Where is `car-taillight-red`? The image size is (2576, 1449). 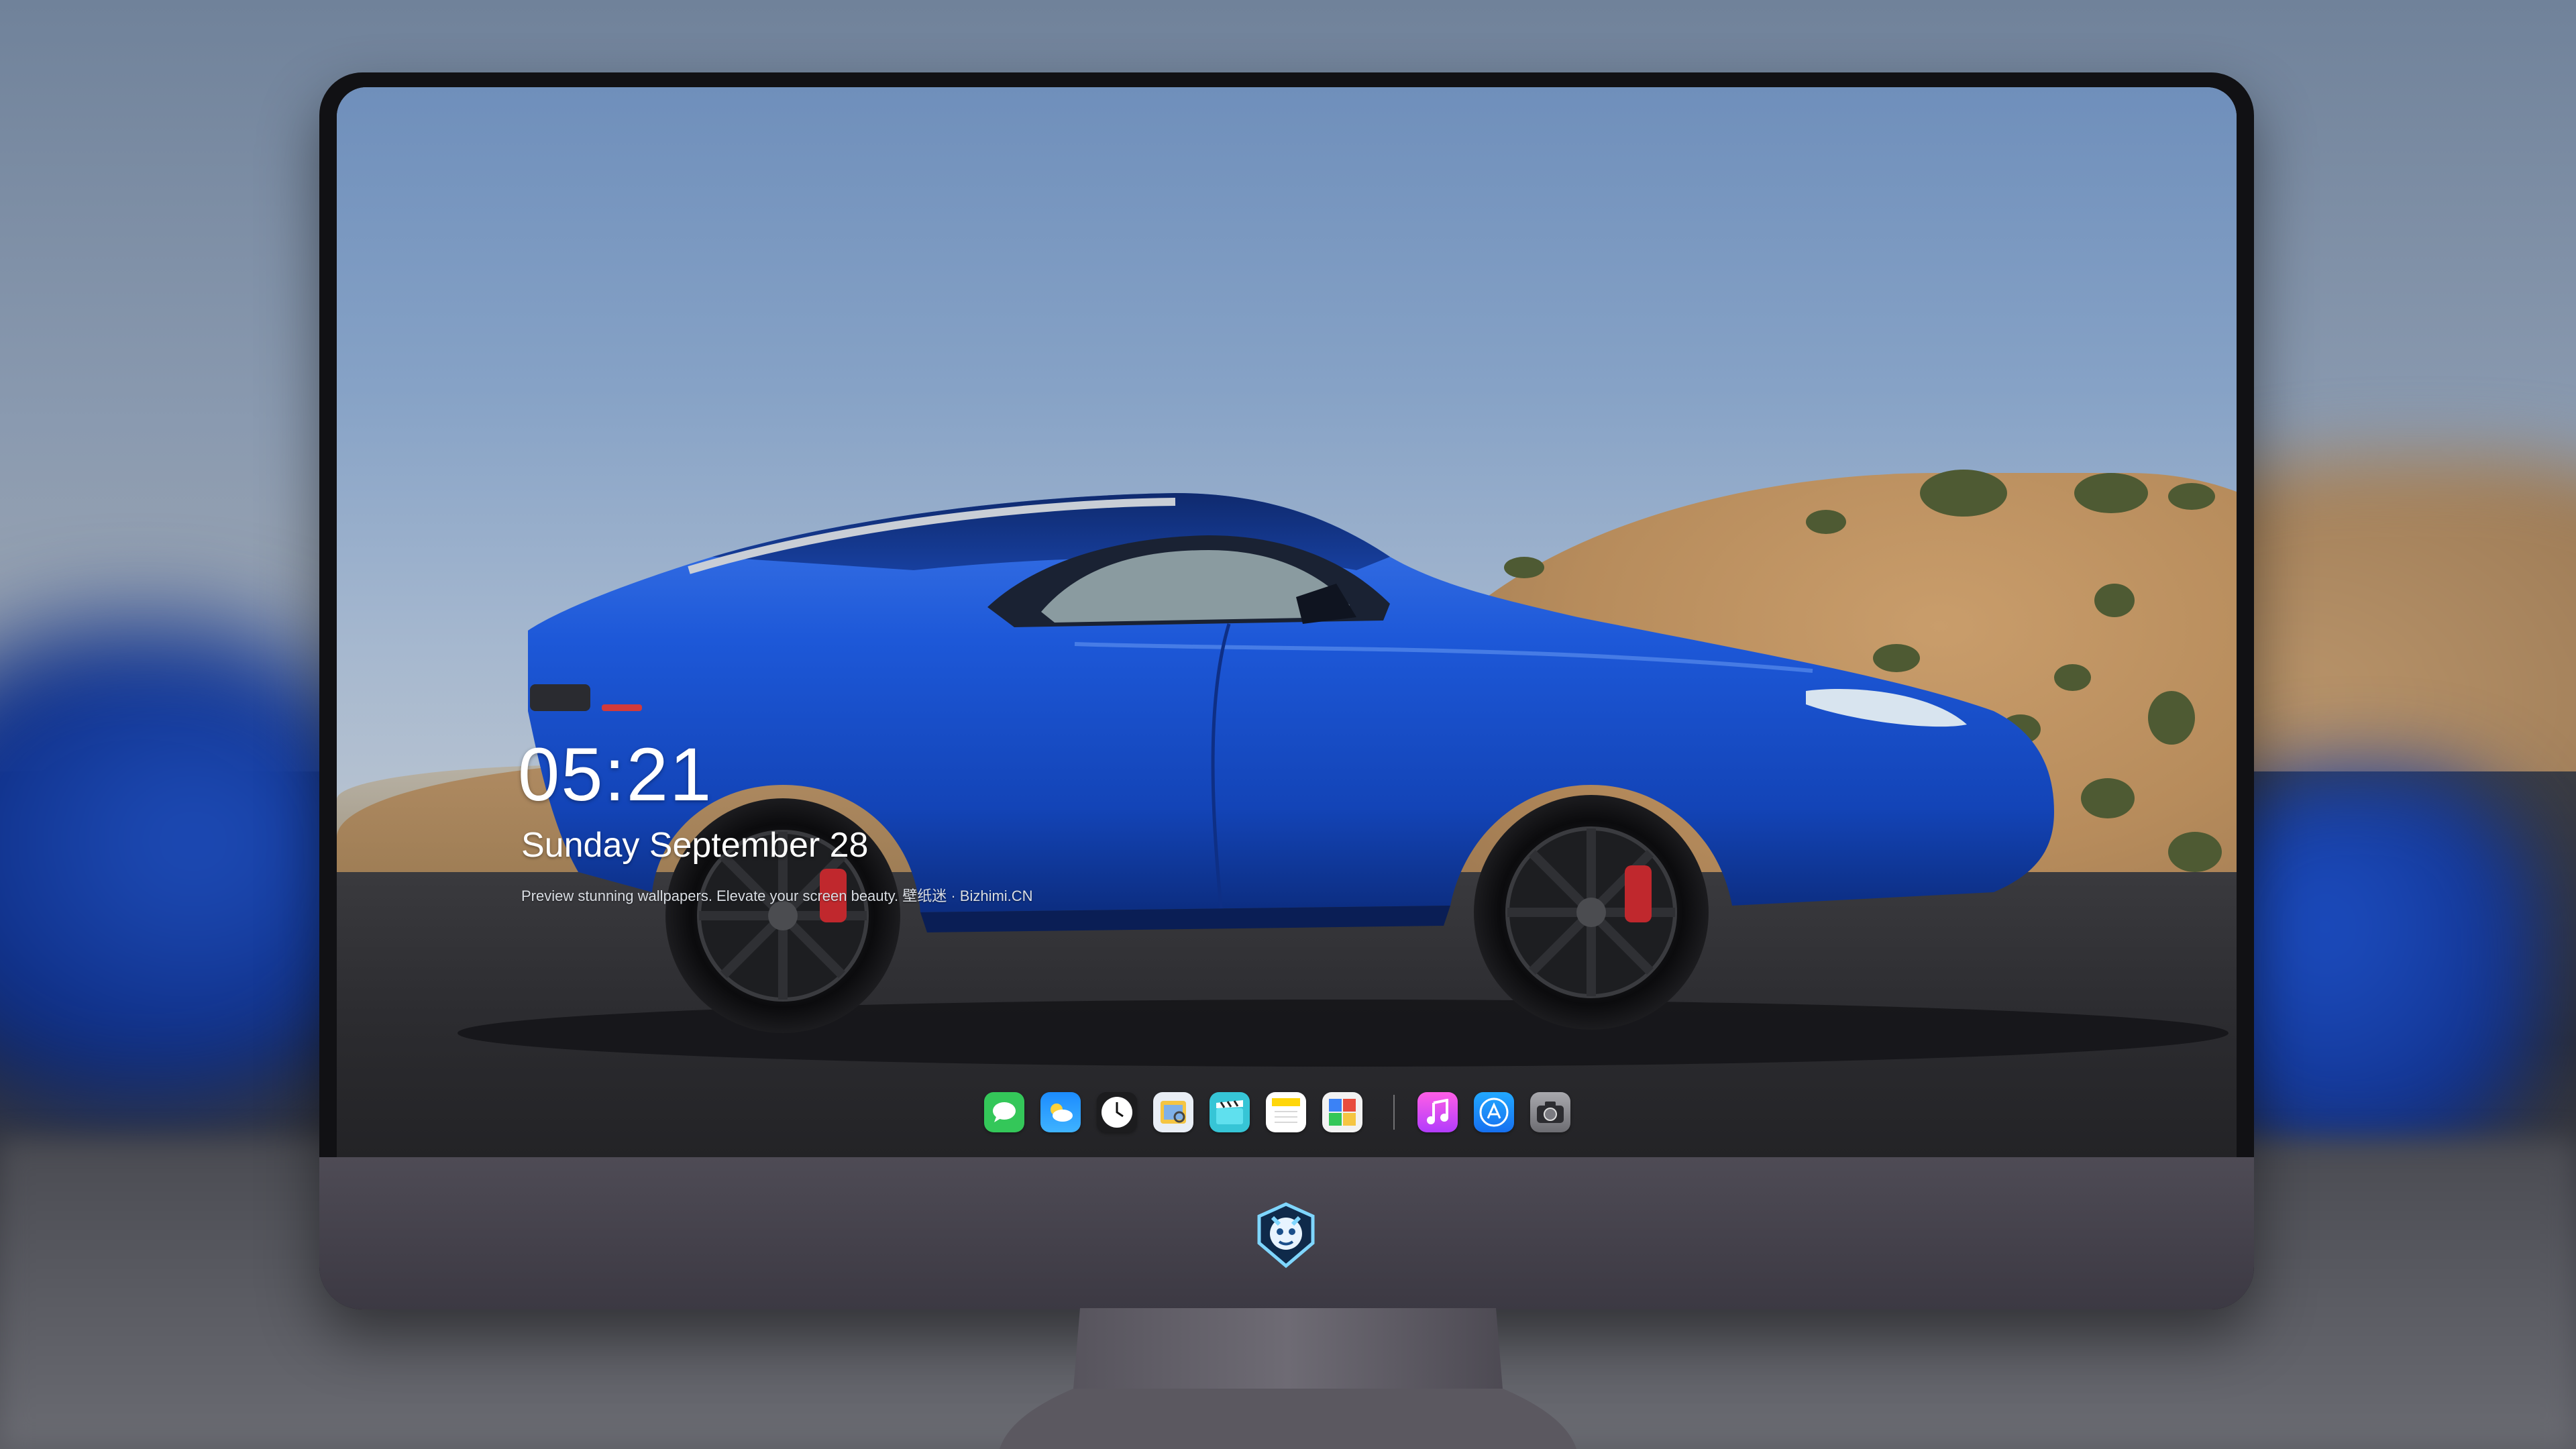 car-taillight-red is located at coordinates (622, 707).